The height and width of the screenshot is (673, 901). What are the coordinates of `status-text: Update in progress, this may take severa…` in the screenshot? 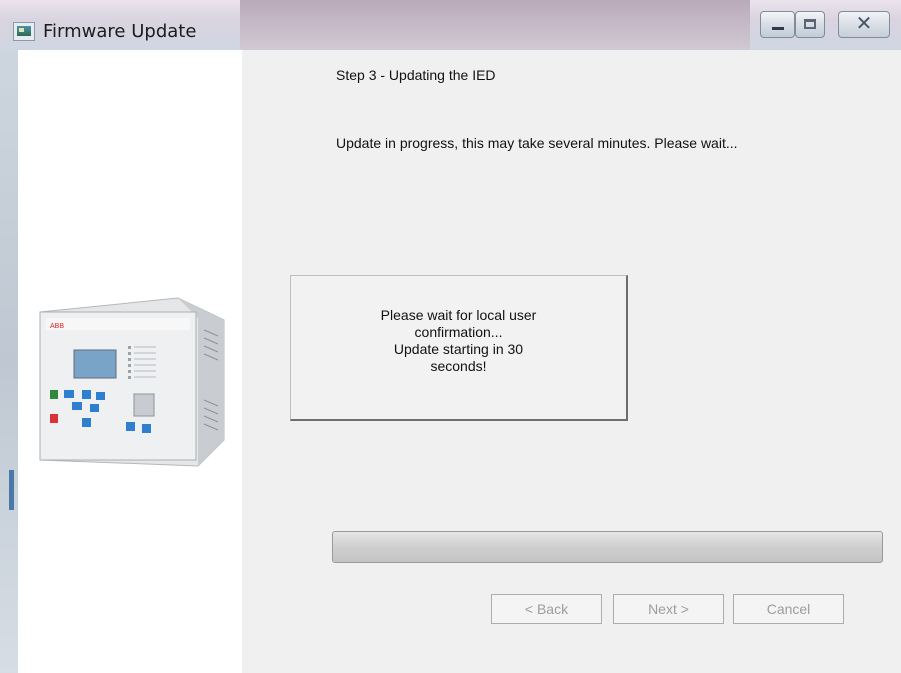 It's located at (537, 143).